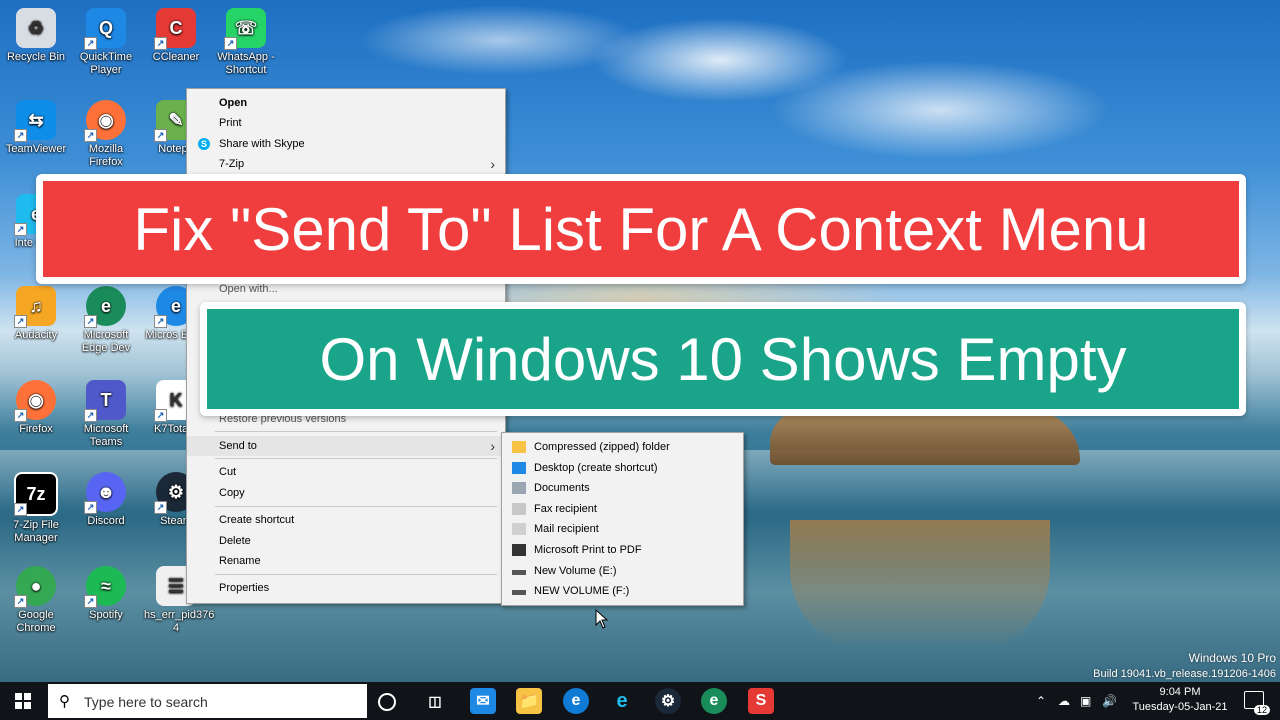 This screenshot has width=1280, height=720. I want to click on volume-icon: 🔊, so click(1109, 701).